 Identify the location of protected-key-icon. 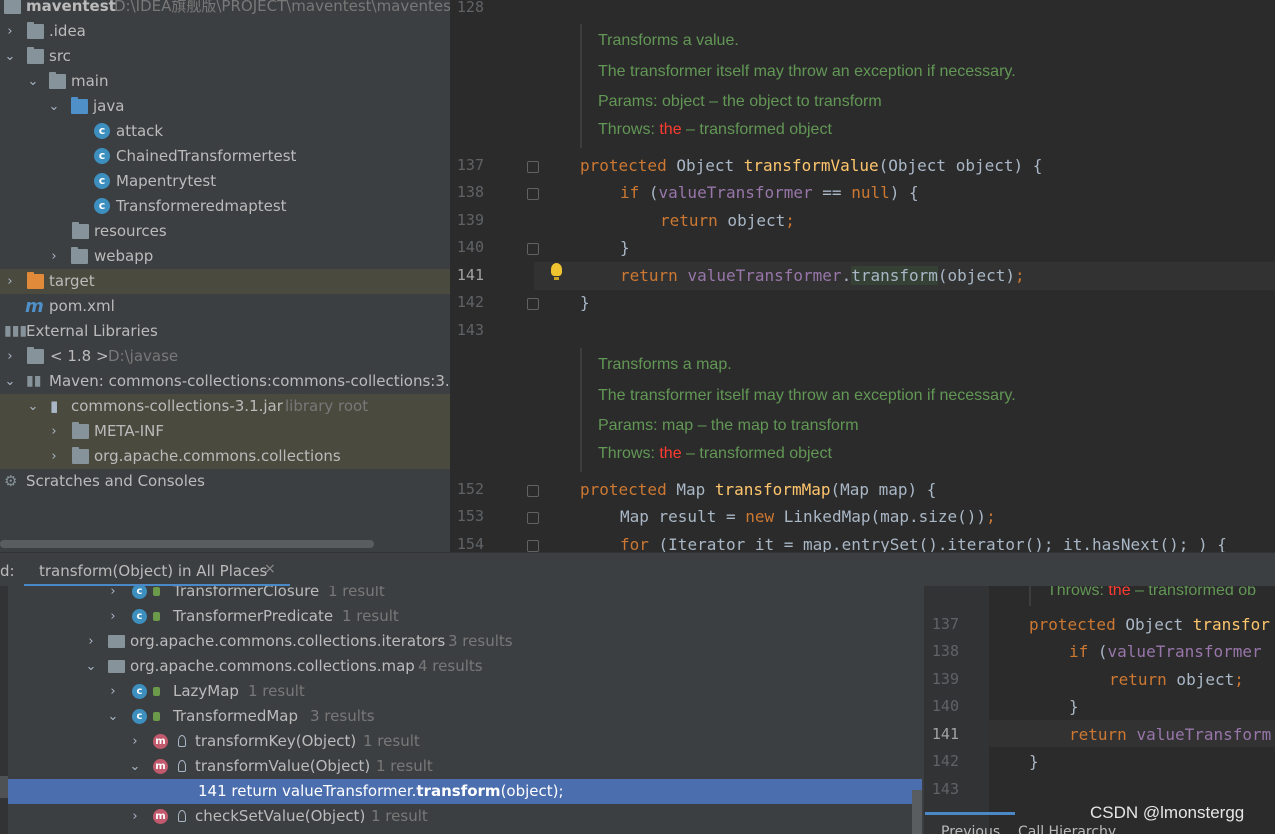
(182, 816).